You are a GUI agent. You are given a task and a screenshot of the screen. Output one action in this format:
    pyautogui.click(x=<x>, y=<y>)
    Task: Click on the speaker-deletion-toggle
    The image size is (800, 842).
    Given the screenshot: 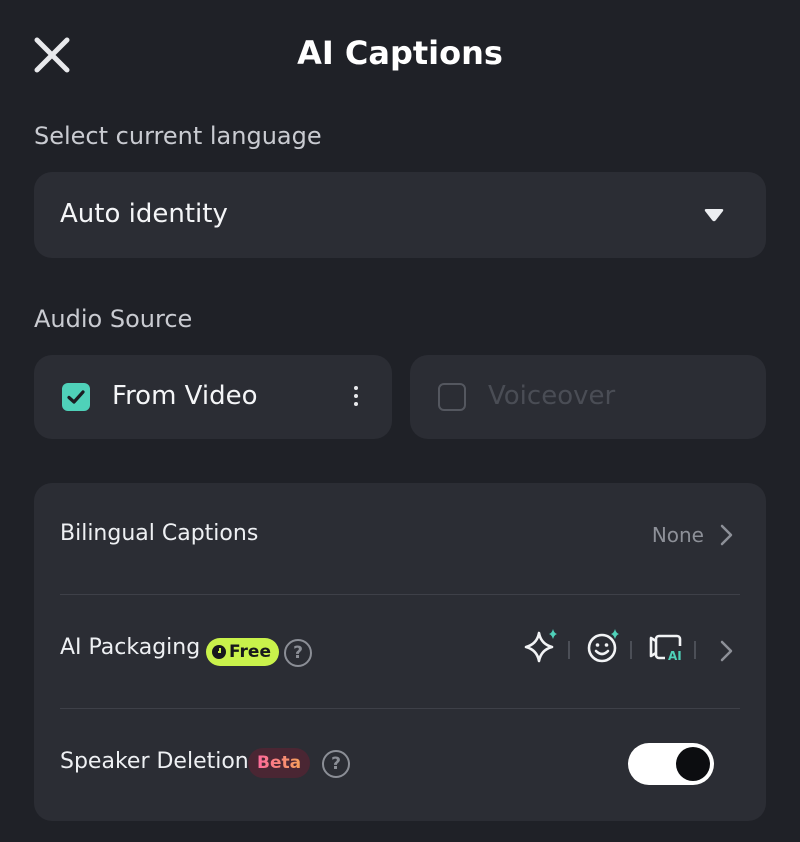 What is the action you would take?
    pyautogui.click(x=671, y=764)
    